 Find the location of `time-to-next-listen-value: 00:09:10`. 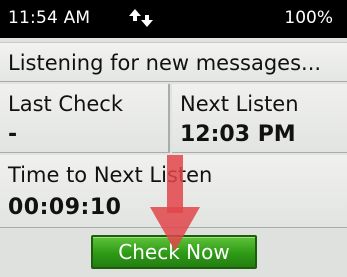

time-to-next-listen-value: 00:09:10 is located at coordinates (65, 207).